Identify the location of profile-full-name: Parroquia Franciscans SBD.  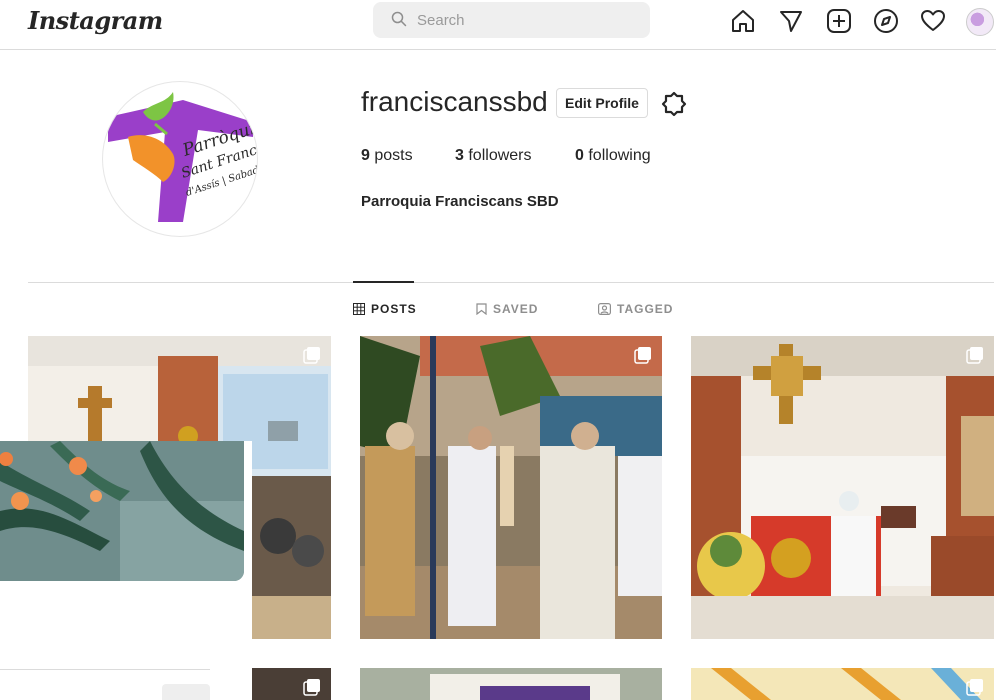
(460, 201).